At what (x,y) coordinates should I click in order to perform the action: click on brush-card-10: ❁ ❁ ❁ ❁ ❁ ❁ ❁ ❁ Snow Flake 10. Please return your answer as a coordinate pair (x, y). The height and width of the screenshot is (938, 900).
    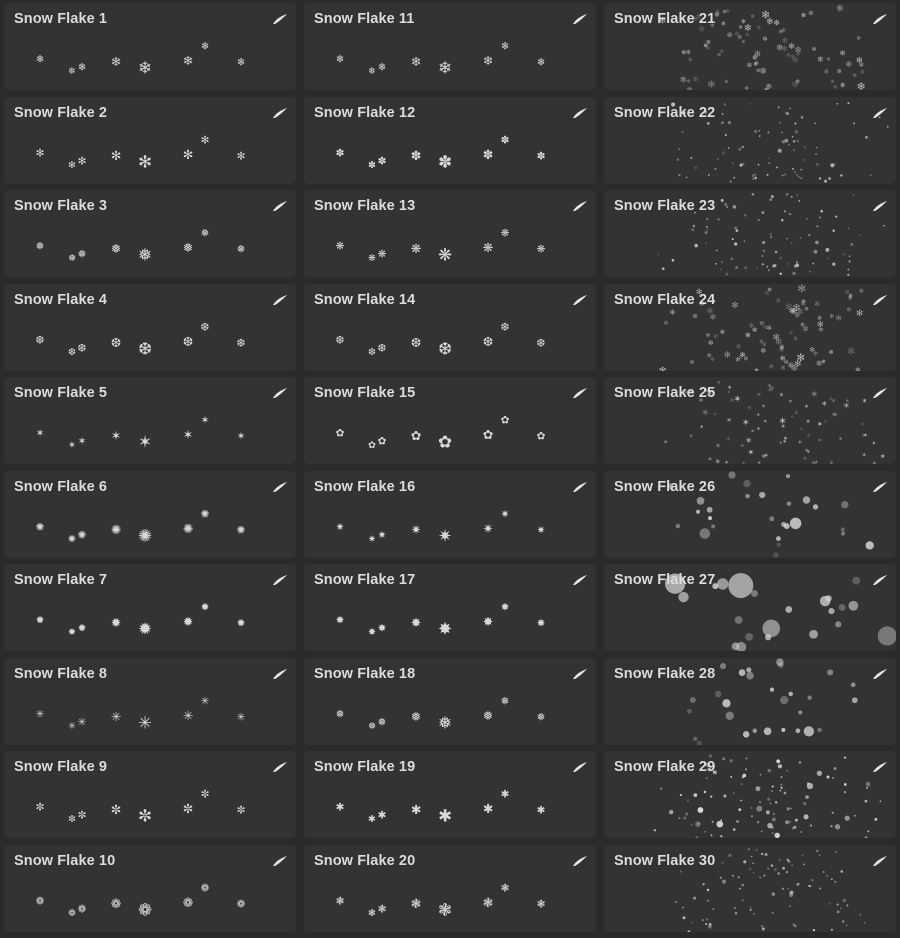
    Looking at the image, I should click on (150, 888).